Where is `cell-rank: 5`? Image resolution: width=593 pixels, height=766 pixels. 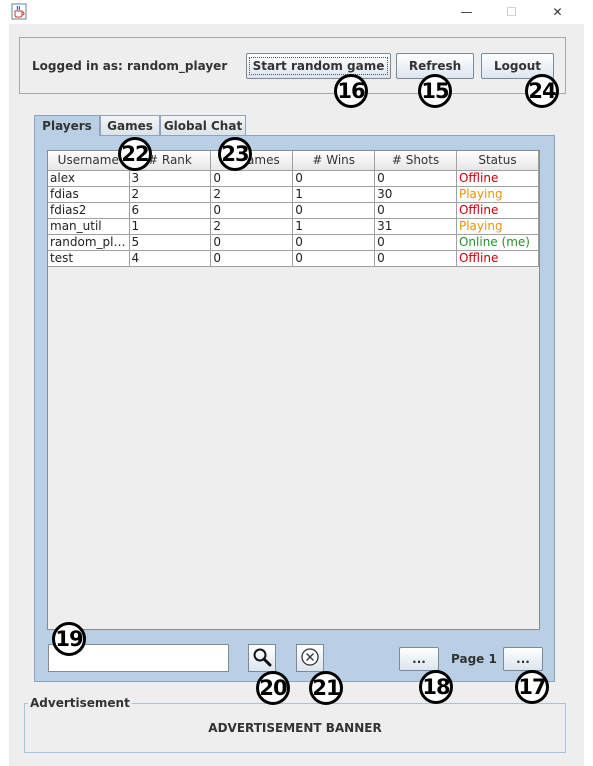 cell-rank: 5 is located at coordinates (170, 242).